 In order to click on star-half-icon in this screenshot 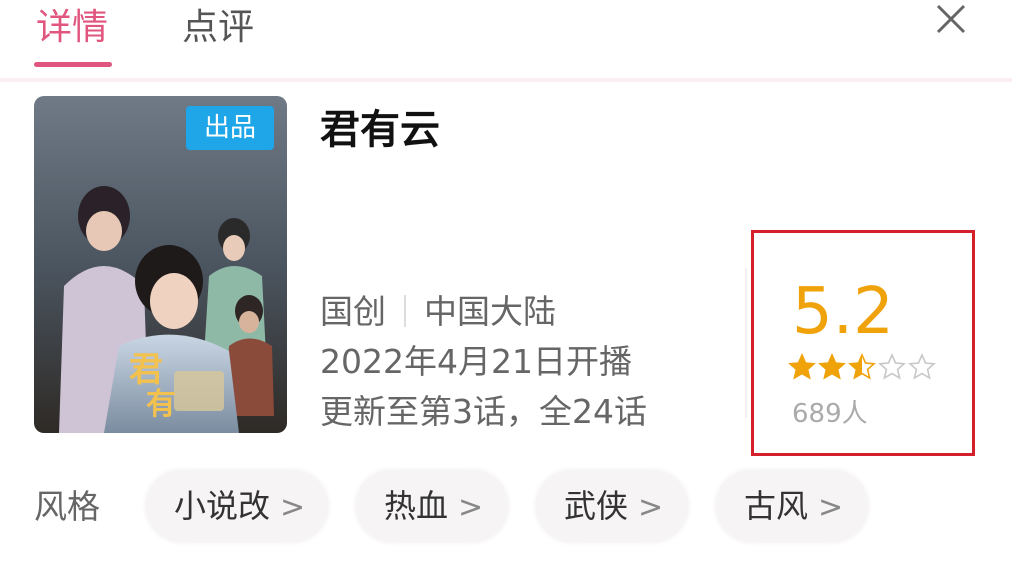, I will do `click(862, 366)`.